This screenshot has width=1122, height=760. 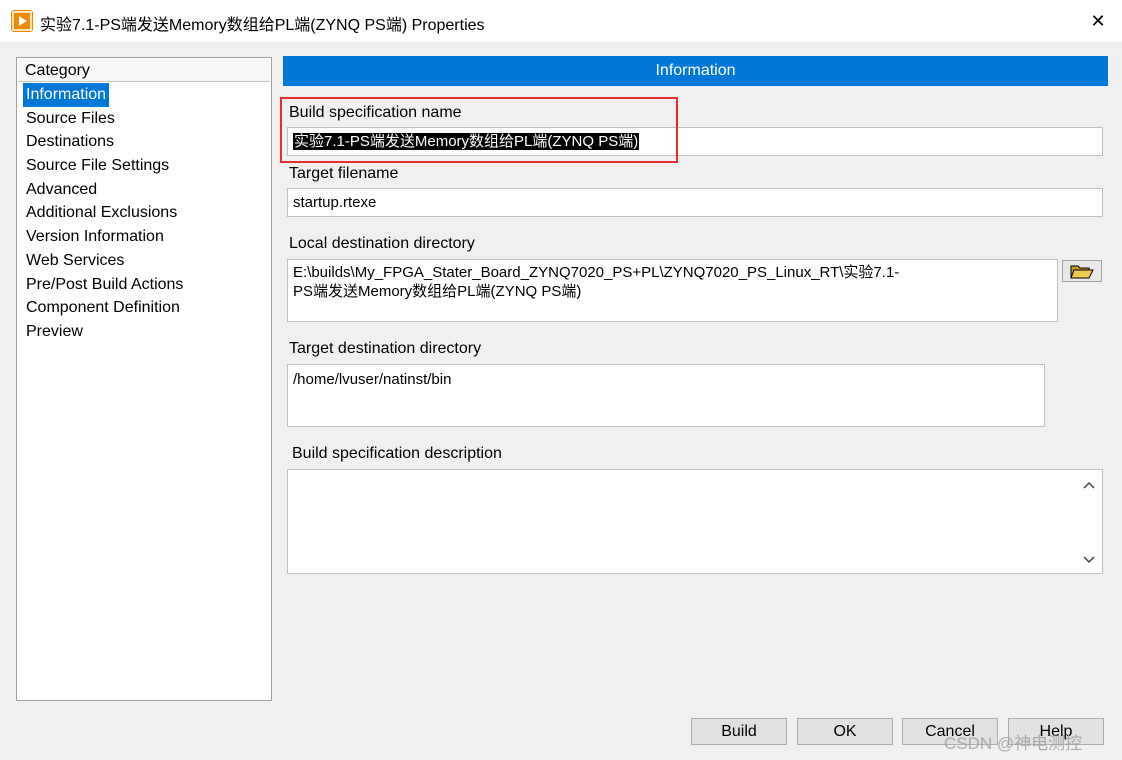 I want to click on labview-icon, so click(x=22, y=21).